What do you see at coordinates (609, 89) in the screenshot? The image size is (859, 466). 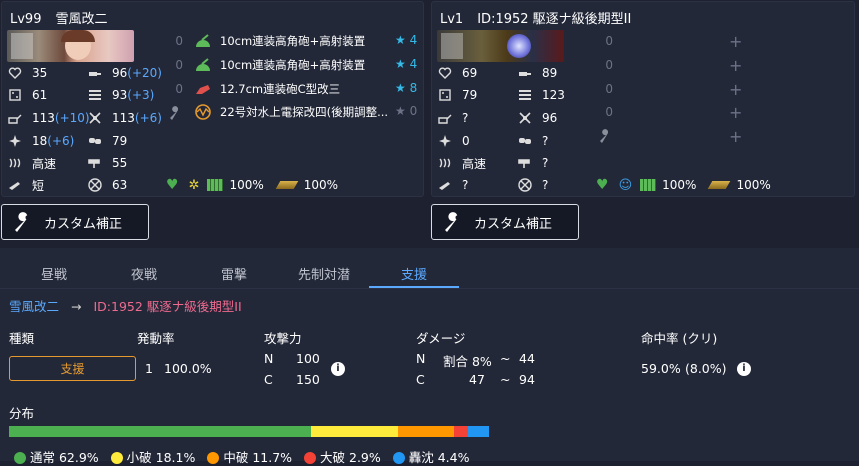 I see `ship2-slot3-count: 0` at bounding box center [609, 89].